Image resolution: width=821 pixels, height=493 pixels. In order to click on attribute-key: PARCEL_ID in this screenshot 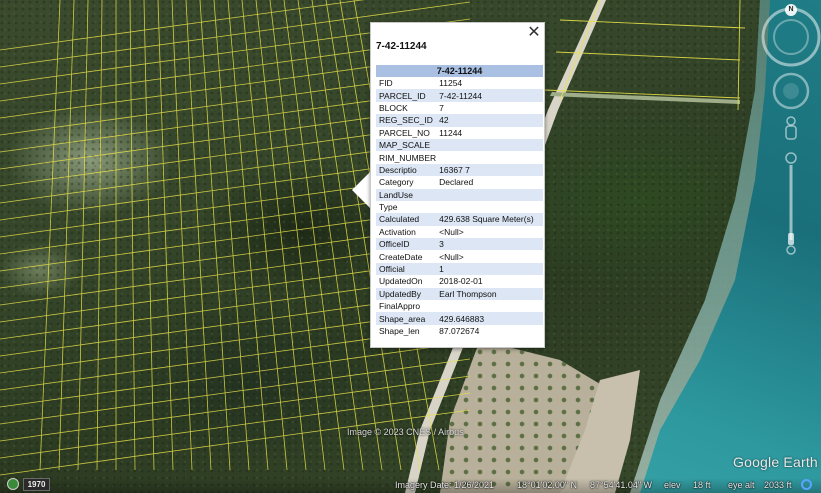, I will do `click(406, 95)`.